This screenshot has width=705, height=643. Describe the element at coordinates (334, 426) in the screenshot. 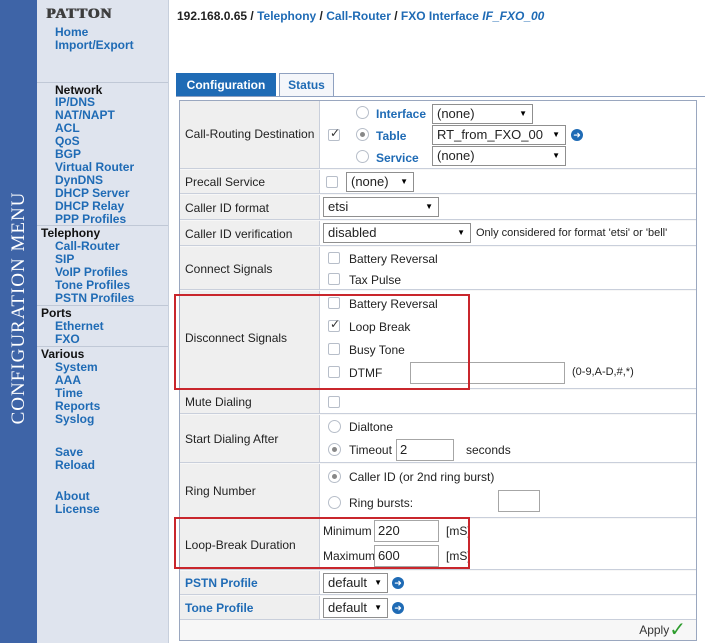

I see `dialtone-radio` at that location.